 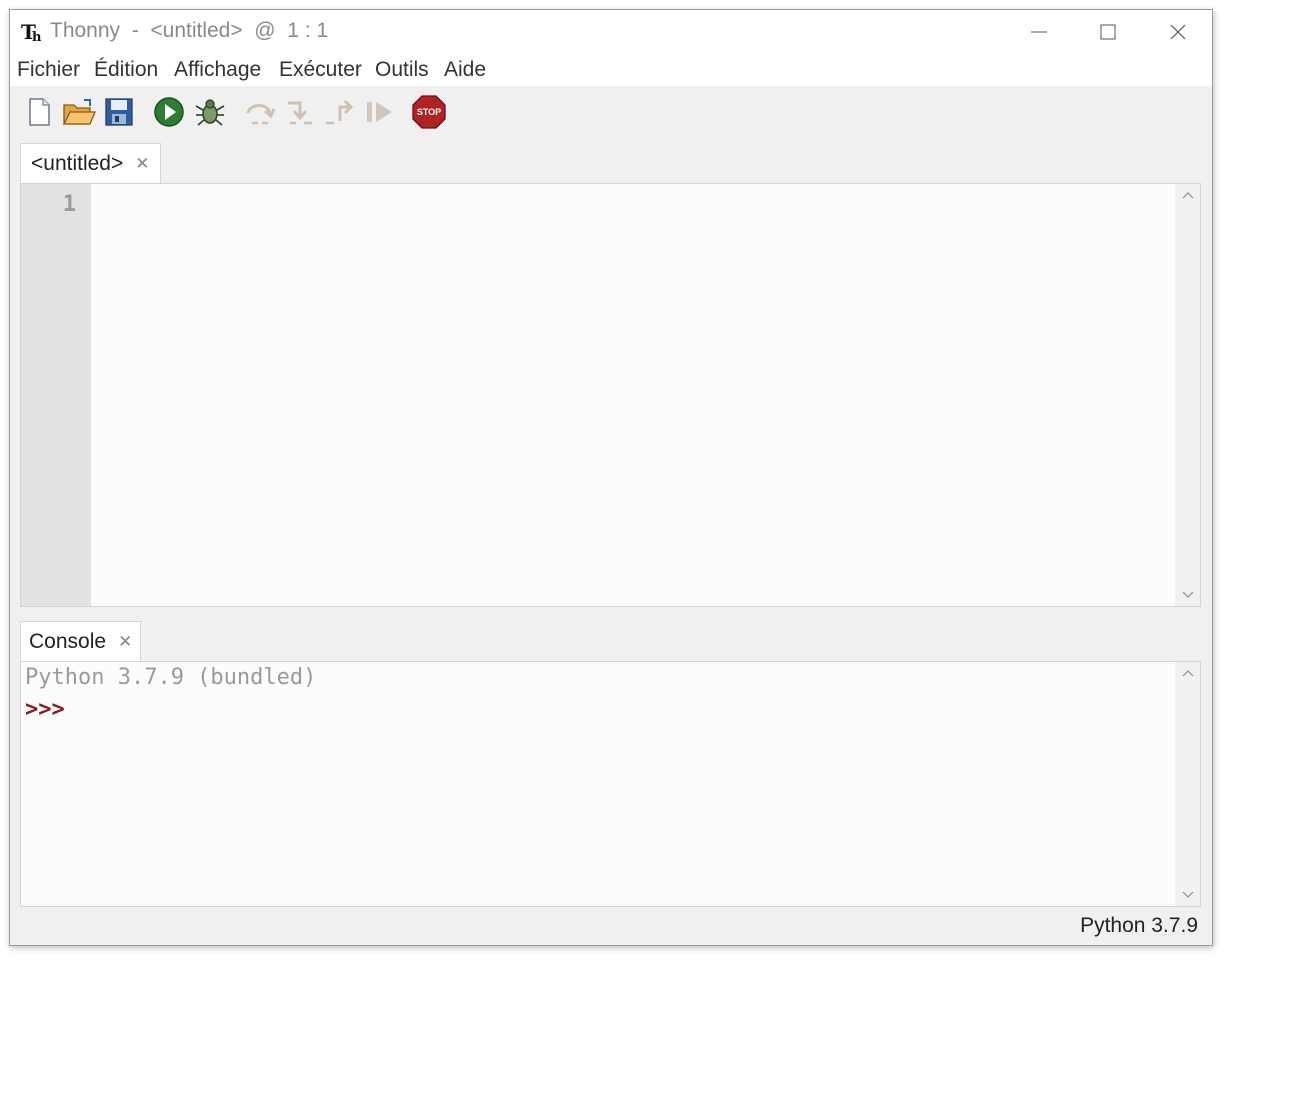 What do you see at coordinates (1187, 784) in the screenshot?
I see `console-scrollbar` at bounding box center [1187, 784].